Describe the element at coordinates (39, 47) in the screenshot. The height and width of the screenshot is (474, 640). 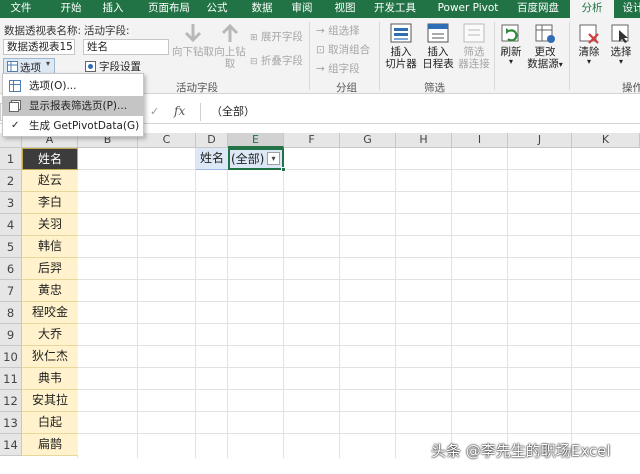
I see `pivot-name-field: 数据透视表15` at that location.